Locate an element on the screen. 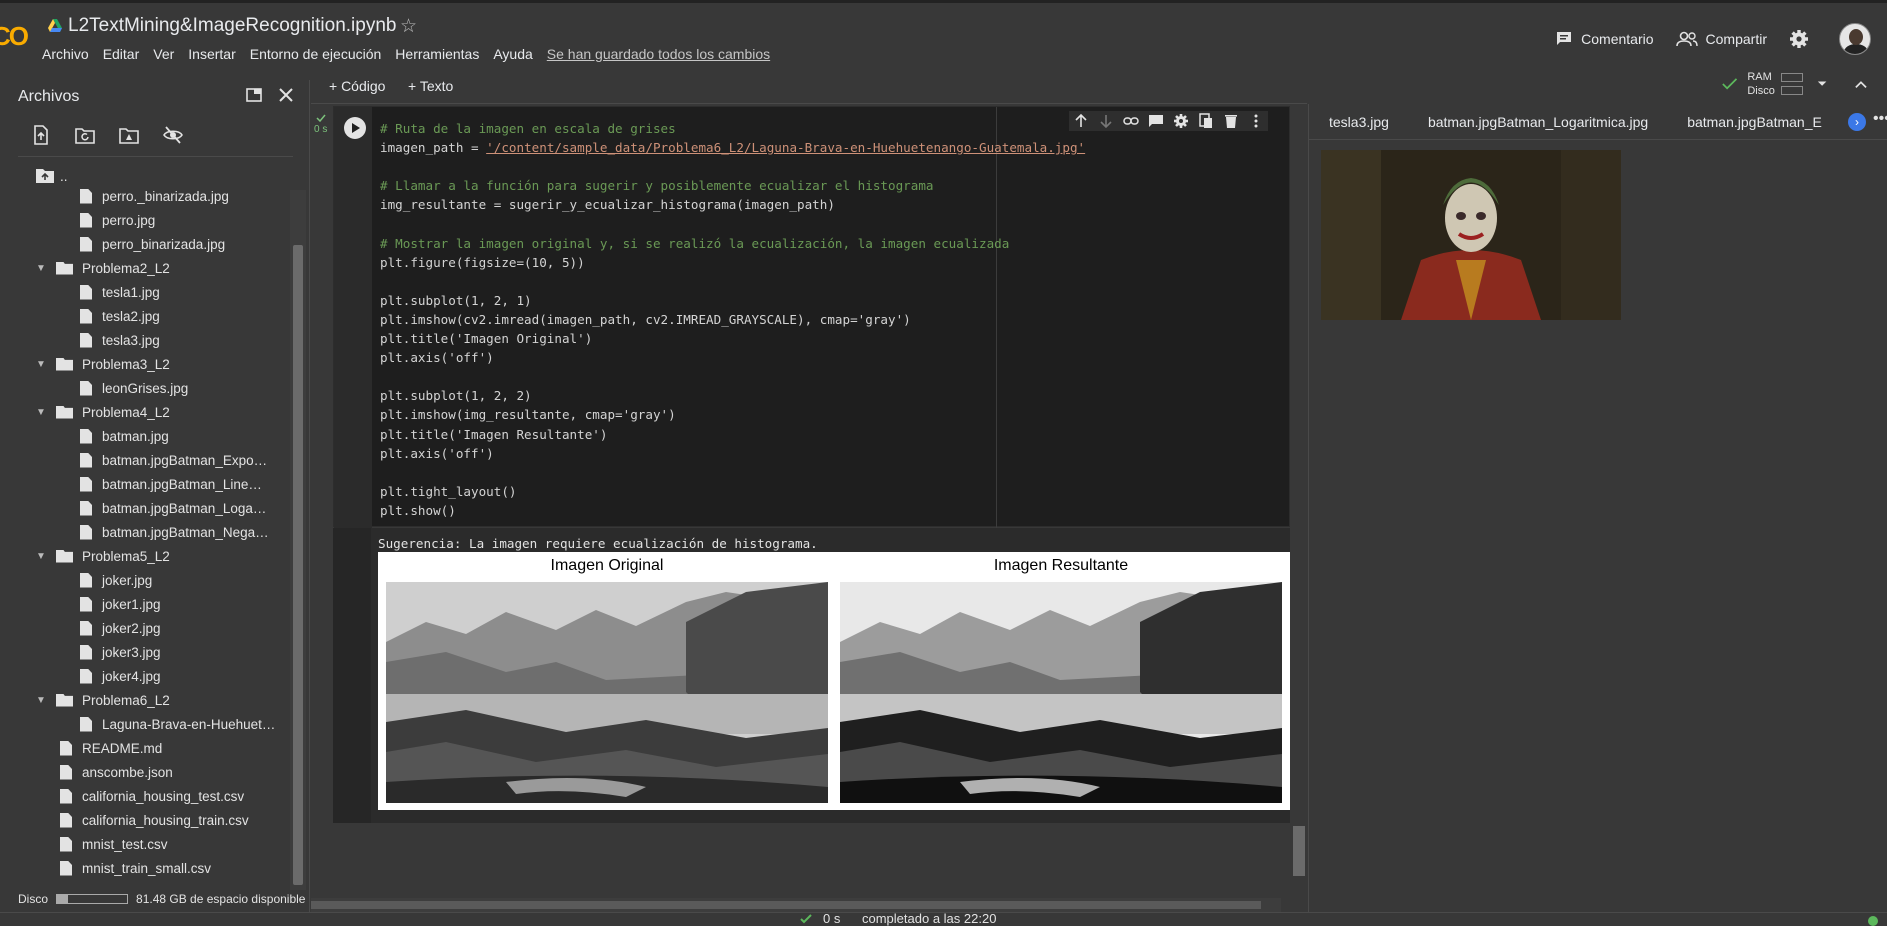  menu-editar: Editar is located at coordinates (121, 54).